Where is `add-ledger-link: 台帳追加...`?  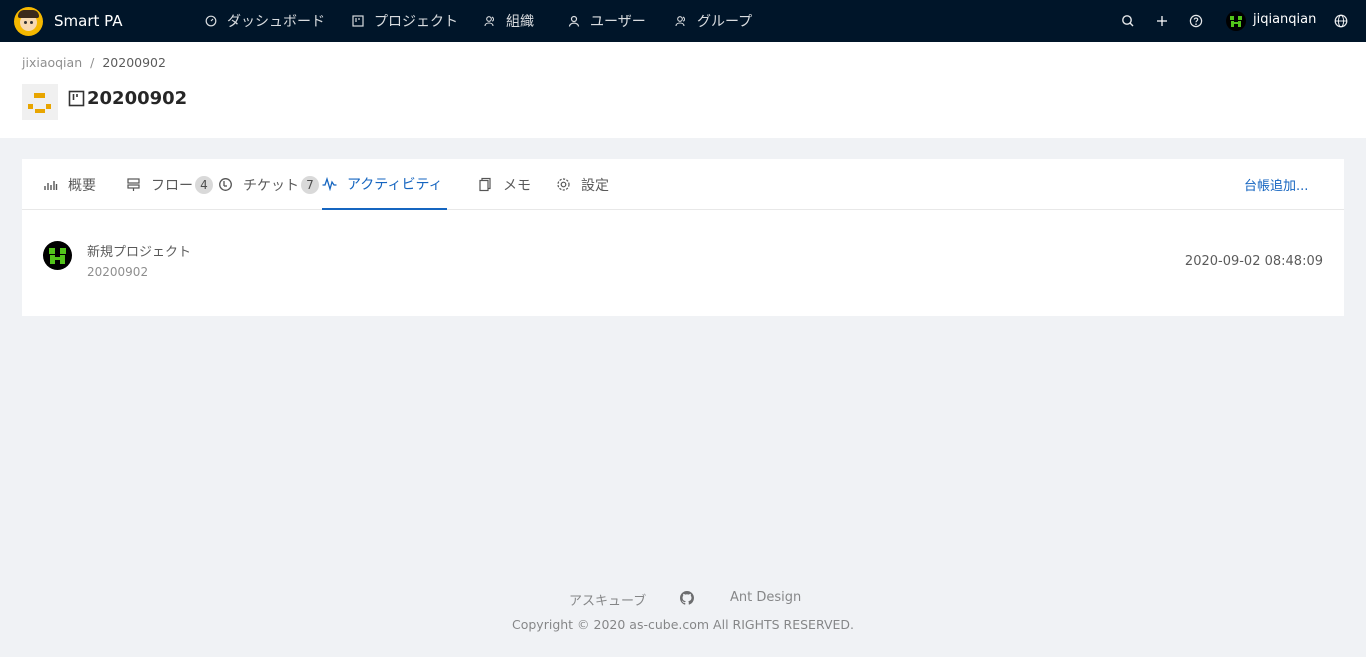
add-ledger-link: 台帳追加... is located at coordinates (1276, 184).